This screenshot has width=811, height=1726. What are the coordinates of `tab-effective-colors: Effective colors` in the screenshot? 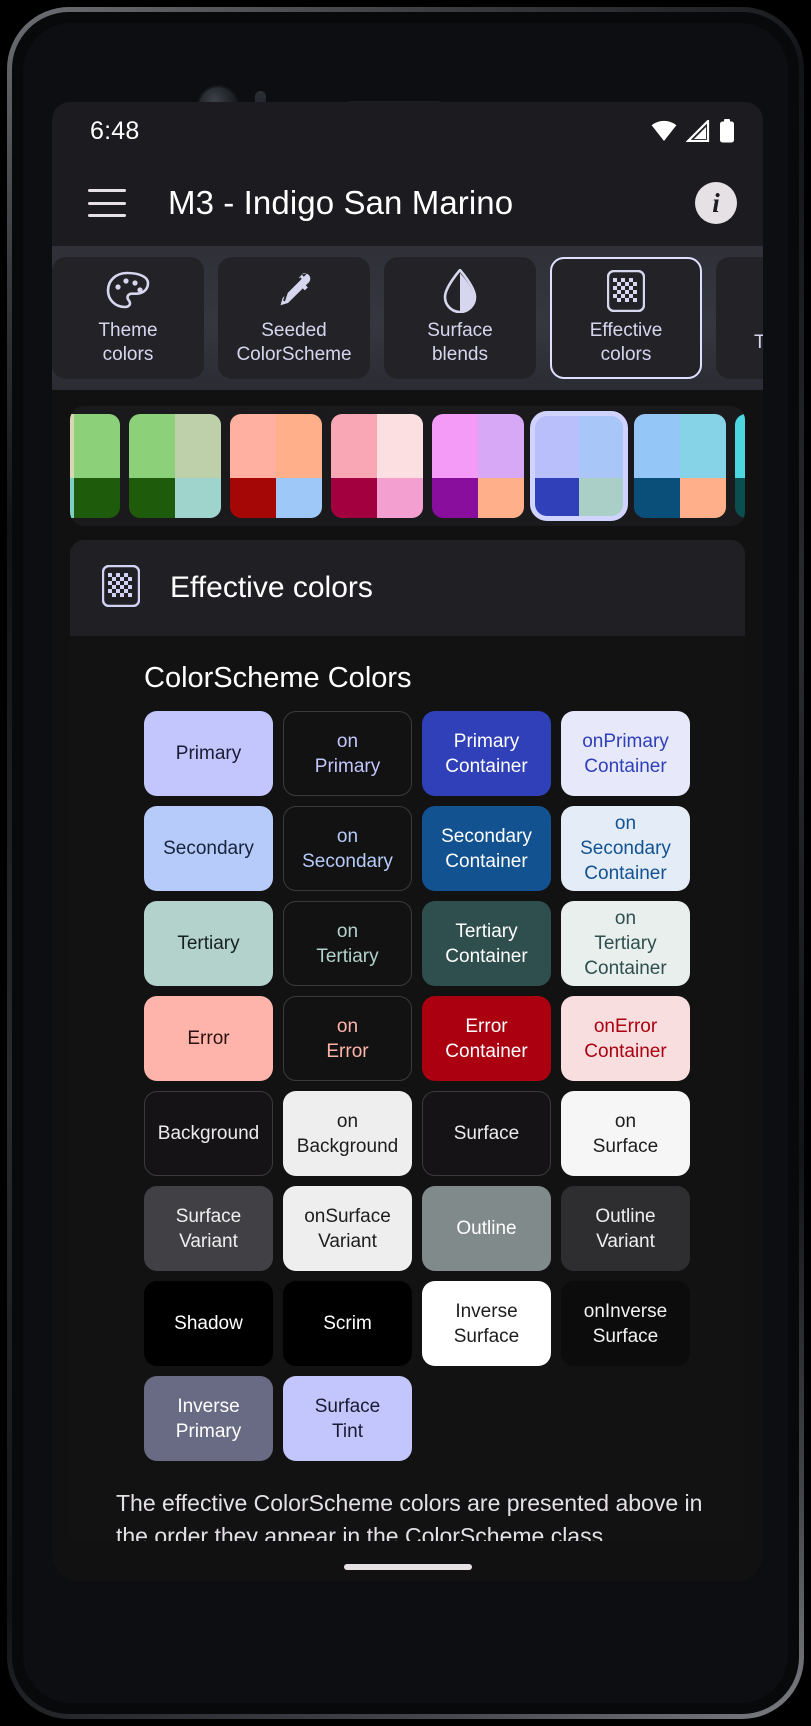 It's located at (626, 318).